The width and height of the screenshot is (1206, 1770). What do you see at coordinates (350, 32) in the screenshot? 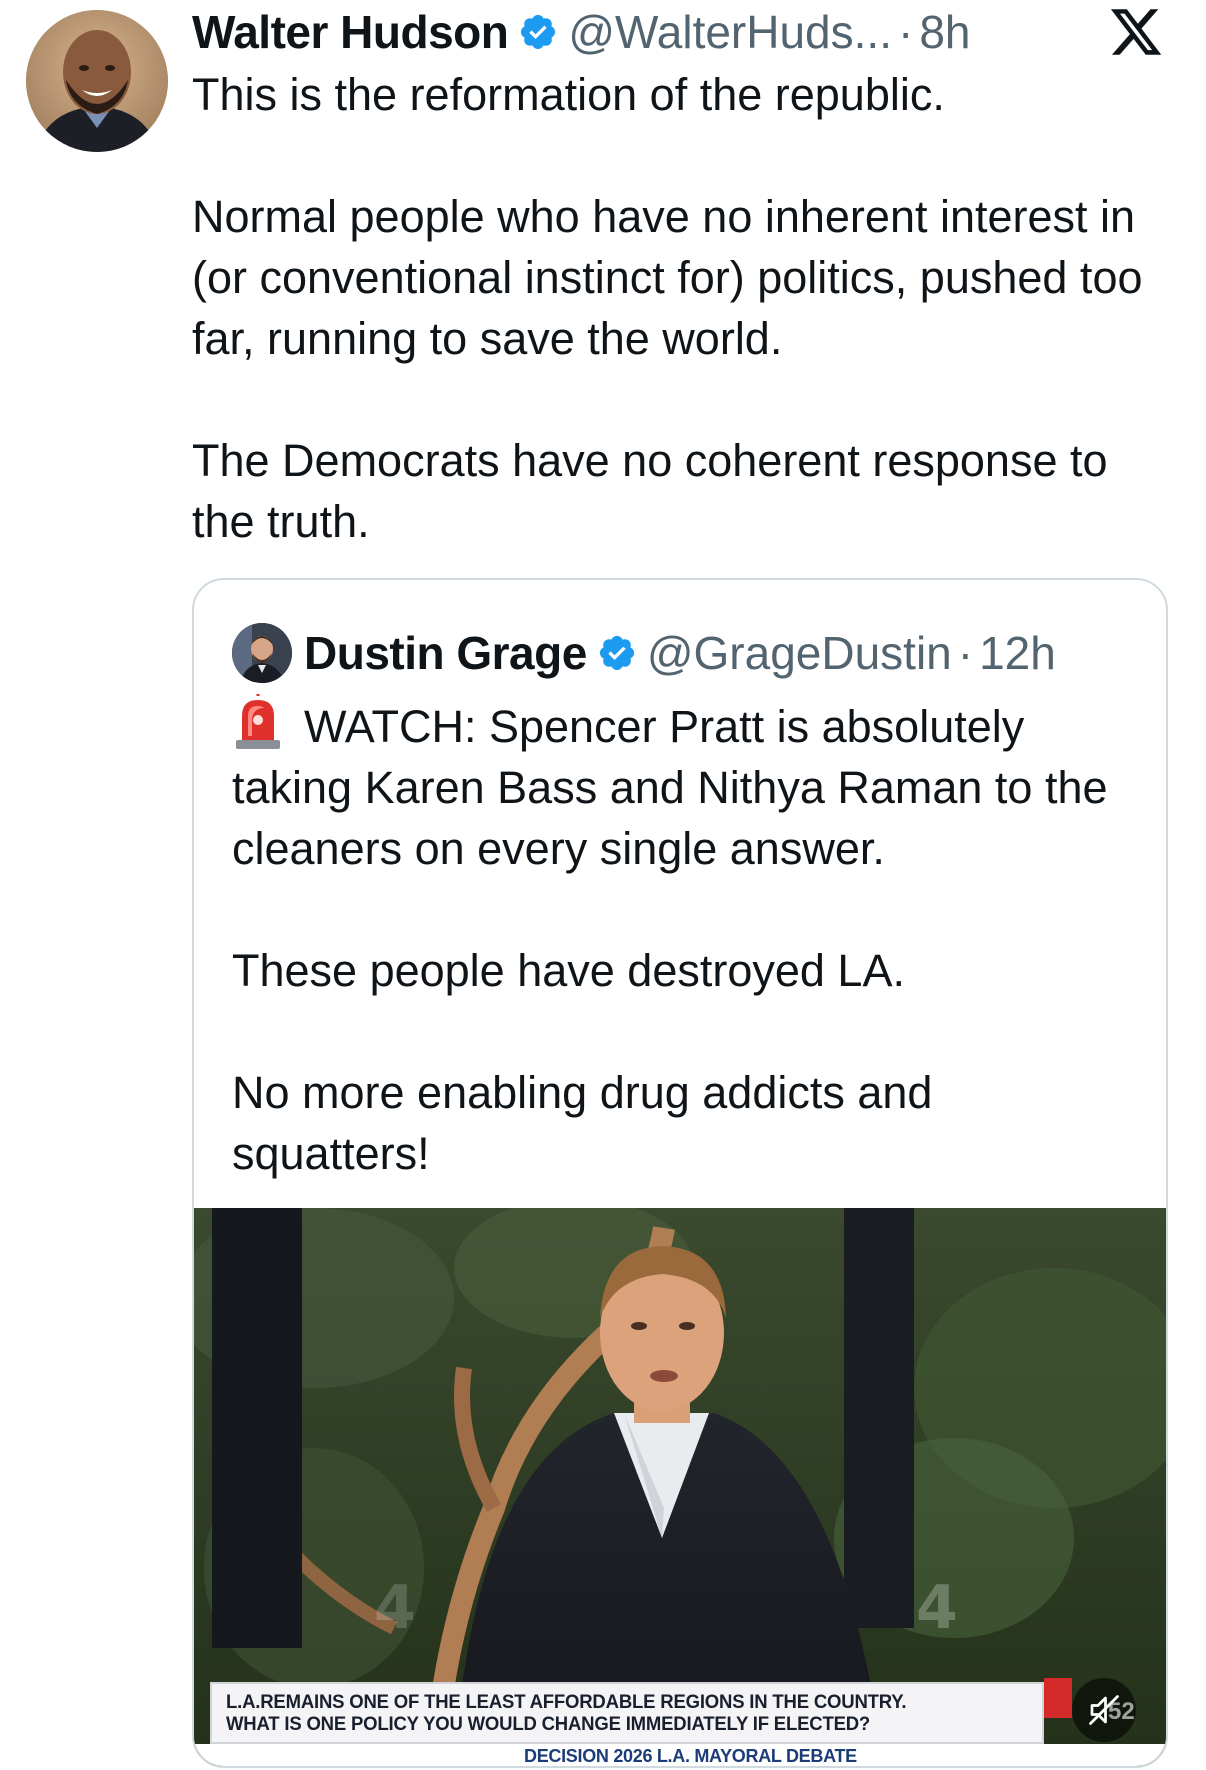
I see `author-name: Walter Hudson` at bounding box center [350, 32].